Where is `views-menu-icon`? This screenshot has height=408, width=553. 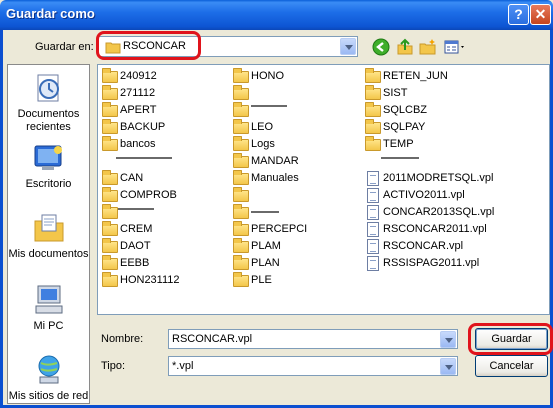
views-menu-icon is located at coordinates (455, 47).